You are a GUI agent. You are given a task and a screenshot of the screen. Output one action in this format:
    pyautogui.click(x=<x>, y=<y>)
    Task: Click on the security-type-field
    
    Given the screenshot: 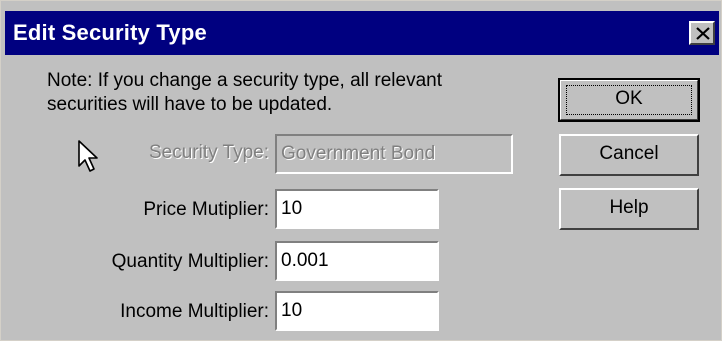 What is the action you would take?
    pyautogui.click(x=394, y=154)
    